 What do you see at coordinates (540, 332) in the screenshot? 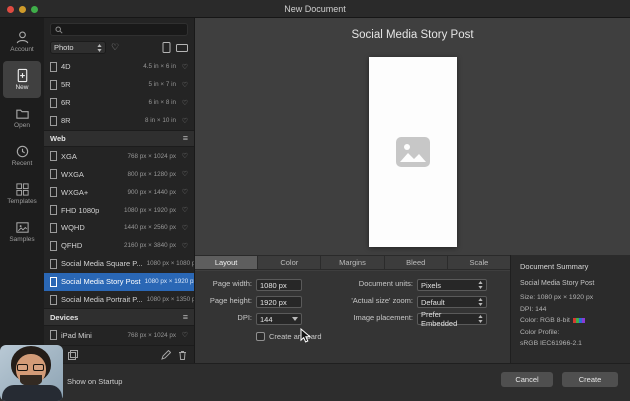
I see `summary-profile-label: Color Profile:` at bounding box center [540, 332].